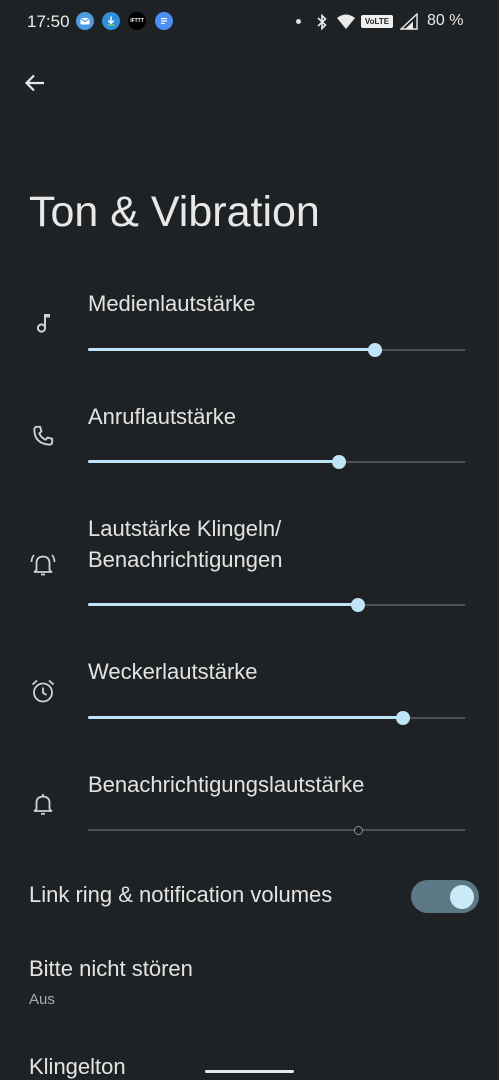 Image resolution: width=499 pixels, height=1080 pixels. Describe the element at coordinates (43, 804) in the screenshot. I see `bell-icon` at that location.